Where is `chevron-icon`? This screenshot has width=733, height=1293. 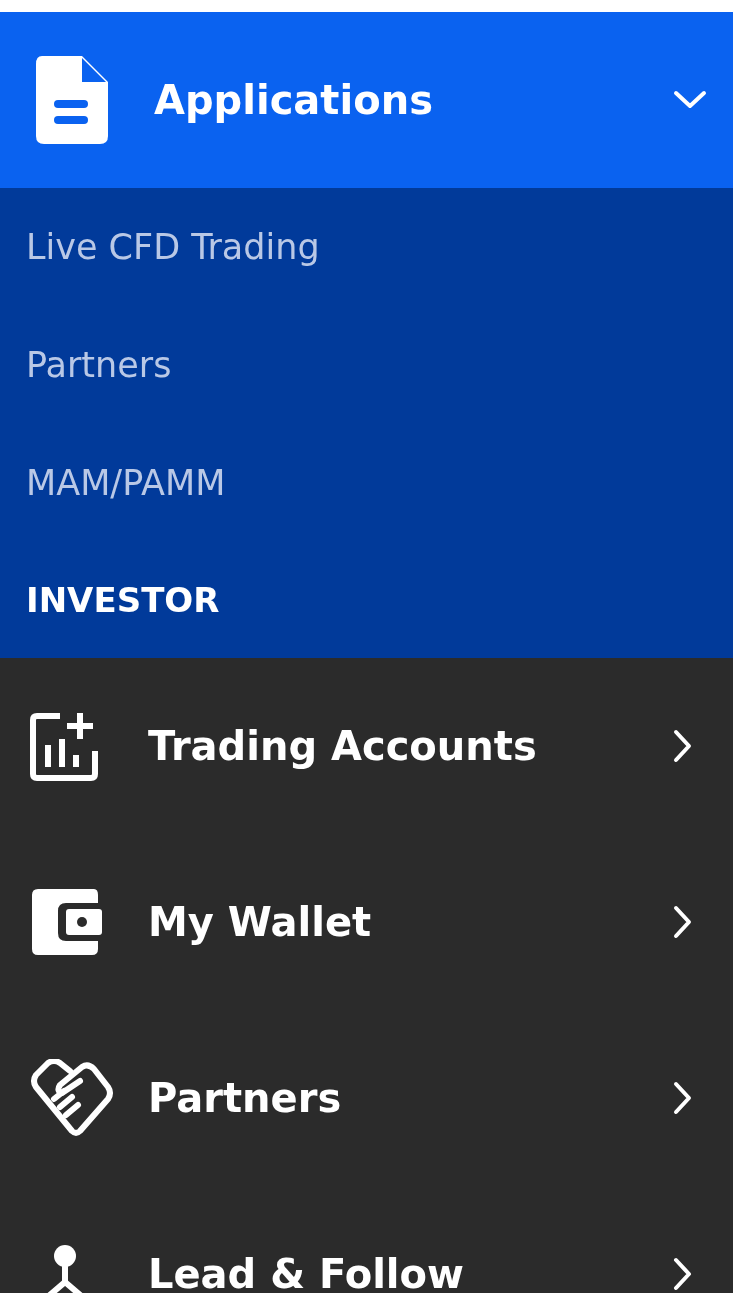
chevron-icon is located at coordinates (690, 100).